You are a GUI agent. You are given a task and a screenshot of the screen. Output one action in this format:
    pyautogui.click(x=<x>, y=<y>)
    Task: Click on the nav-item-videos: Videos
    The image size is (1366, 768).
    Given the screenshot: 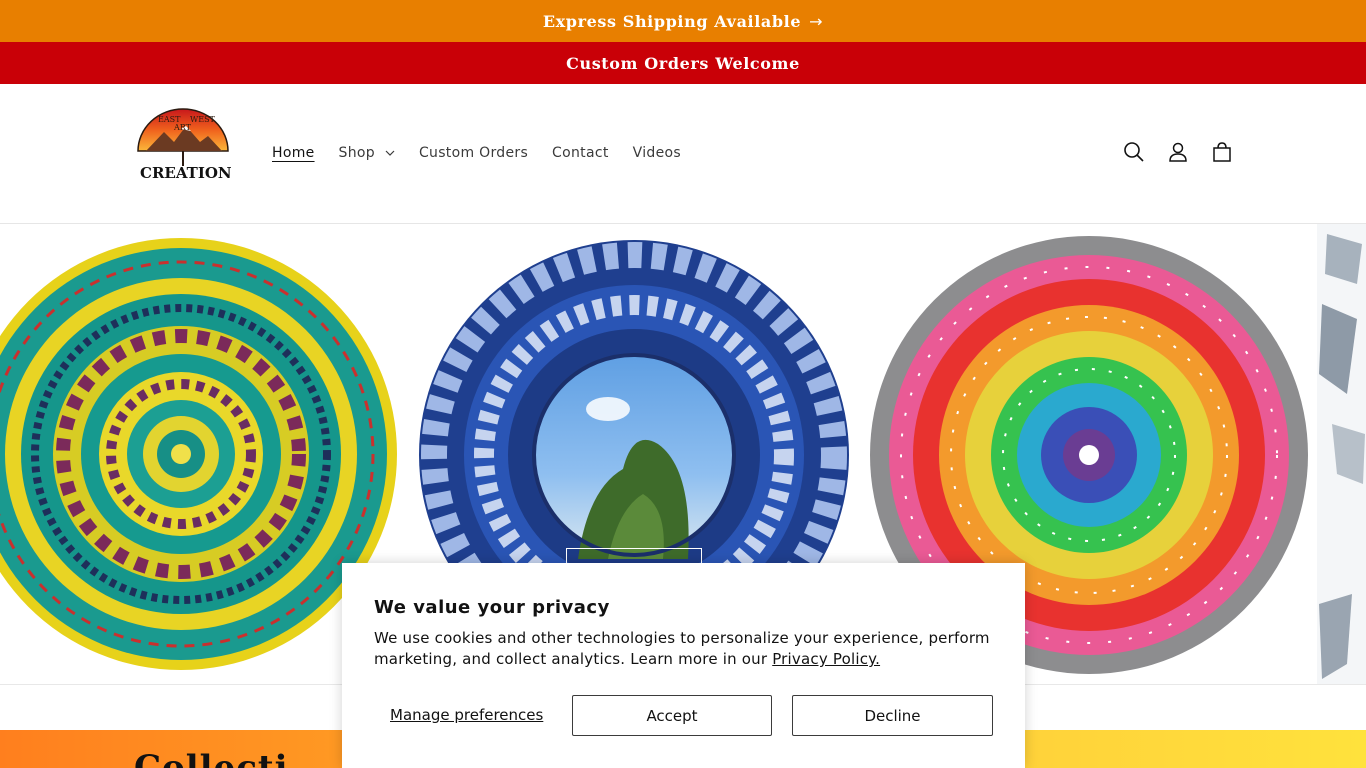 What is the action you would take?
    pyautogui.click(x=657, y=153)
    